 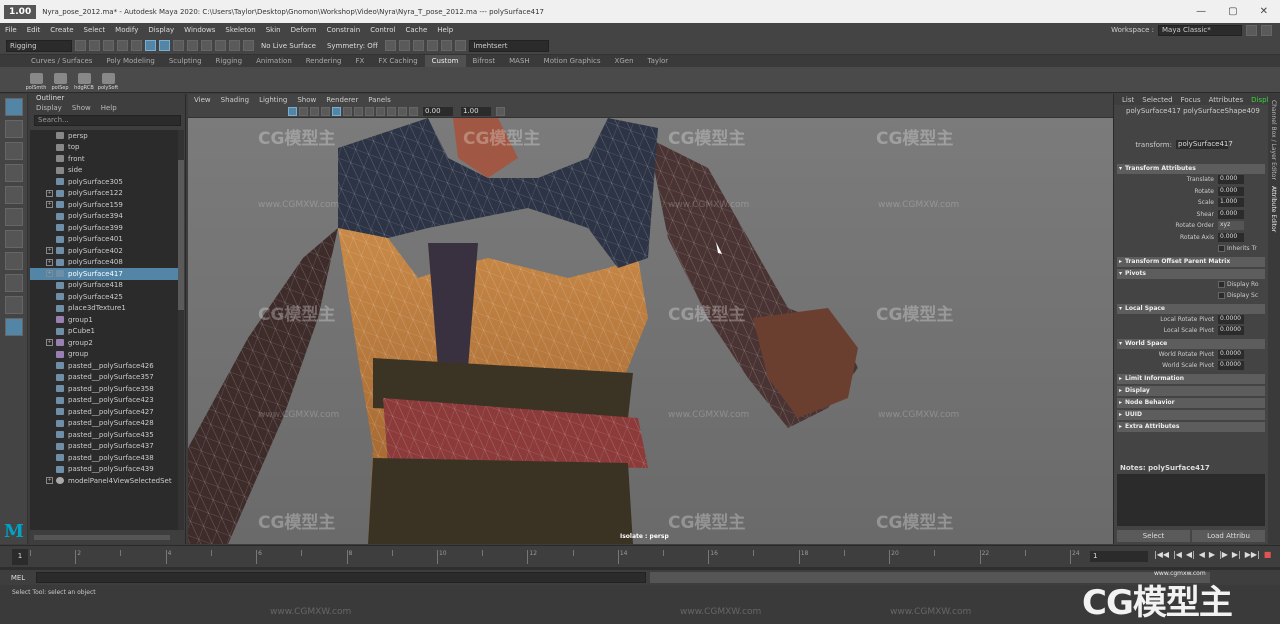 I want to click on world-rotate-pivot-field: 0.0000, so click(x=1231, y=354).